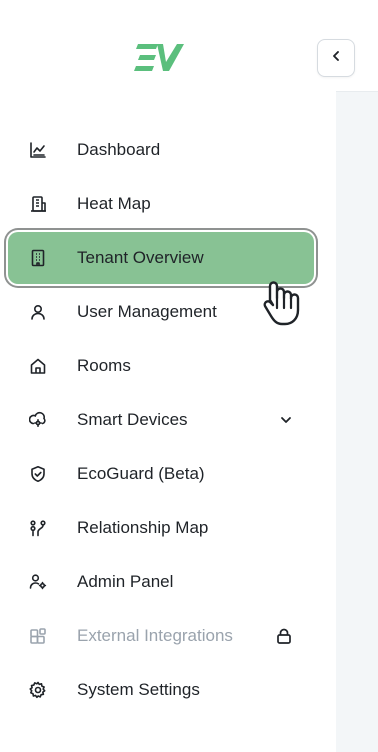  Describe the element at coordinates (125, 581) in the screenshot. I see `sidebar-item-label: Admin Panel` at that location.